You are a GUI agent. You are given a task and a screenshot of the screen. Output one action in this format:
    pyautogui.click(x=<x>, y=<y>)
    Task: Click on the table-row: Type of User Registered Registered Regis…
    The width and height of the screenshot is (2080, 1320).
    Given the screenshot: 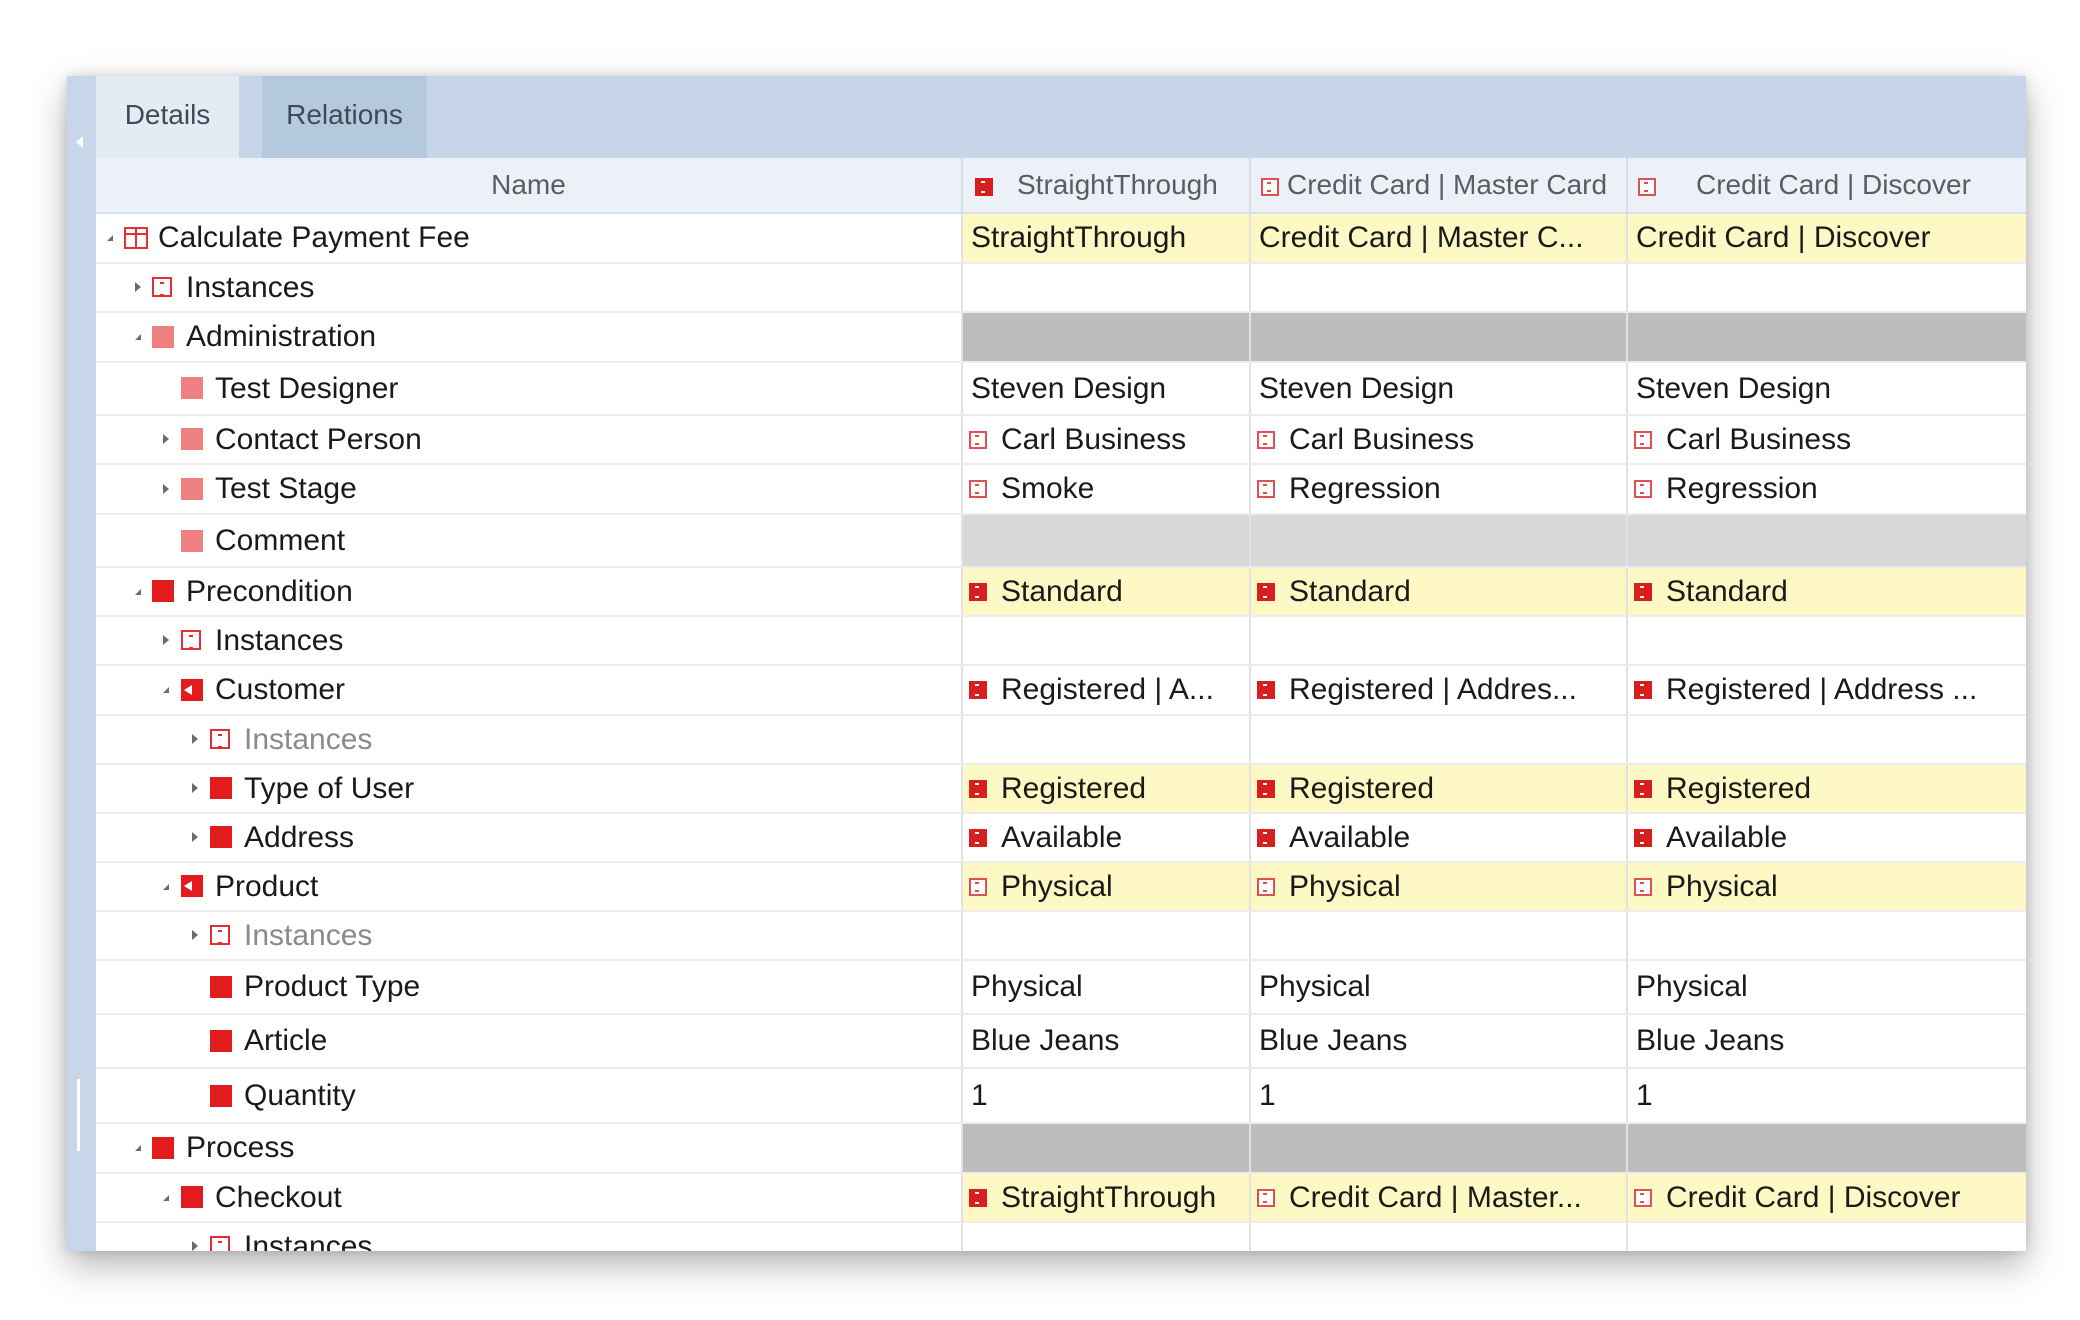 What is the action you would take?
    pyautogui.click(x=1061, y=789)
    